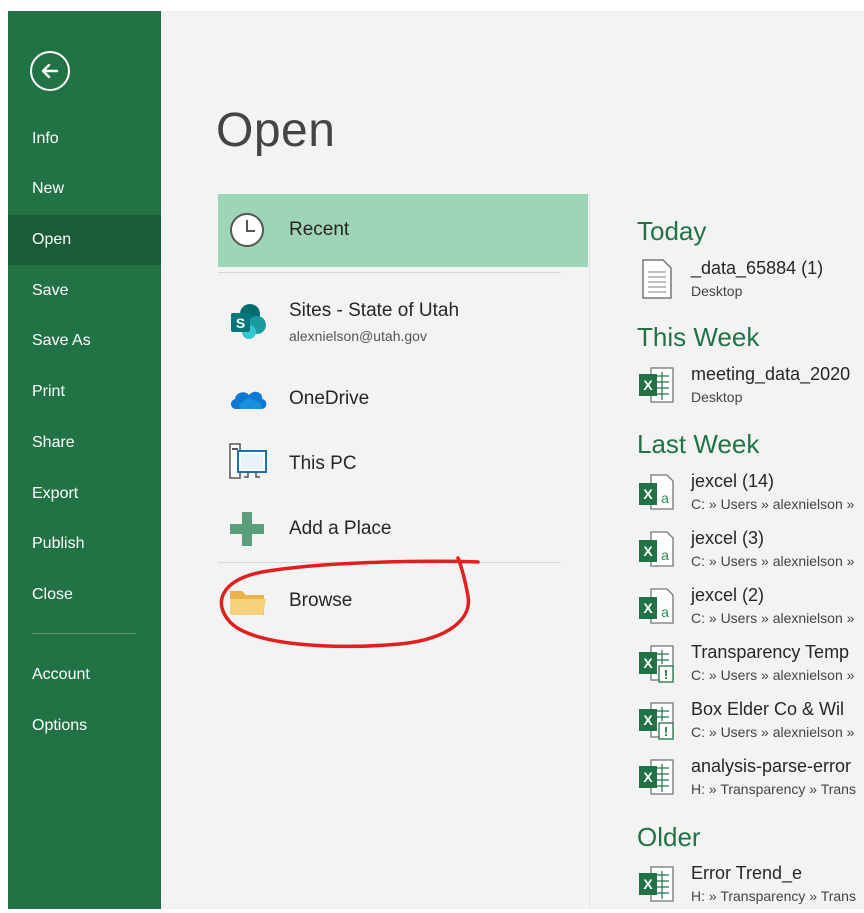  Describe the element at coordinates (248, 605) in the screenshot. I see `folder-icon` at that location.